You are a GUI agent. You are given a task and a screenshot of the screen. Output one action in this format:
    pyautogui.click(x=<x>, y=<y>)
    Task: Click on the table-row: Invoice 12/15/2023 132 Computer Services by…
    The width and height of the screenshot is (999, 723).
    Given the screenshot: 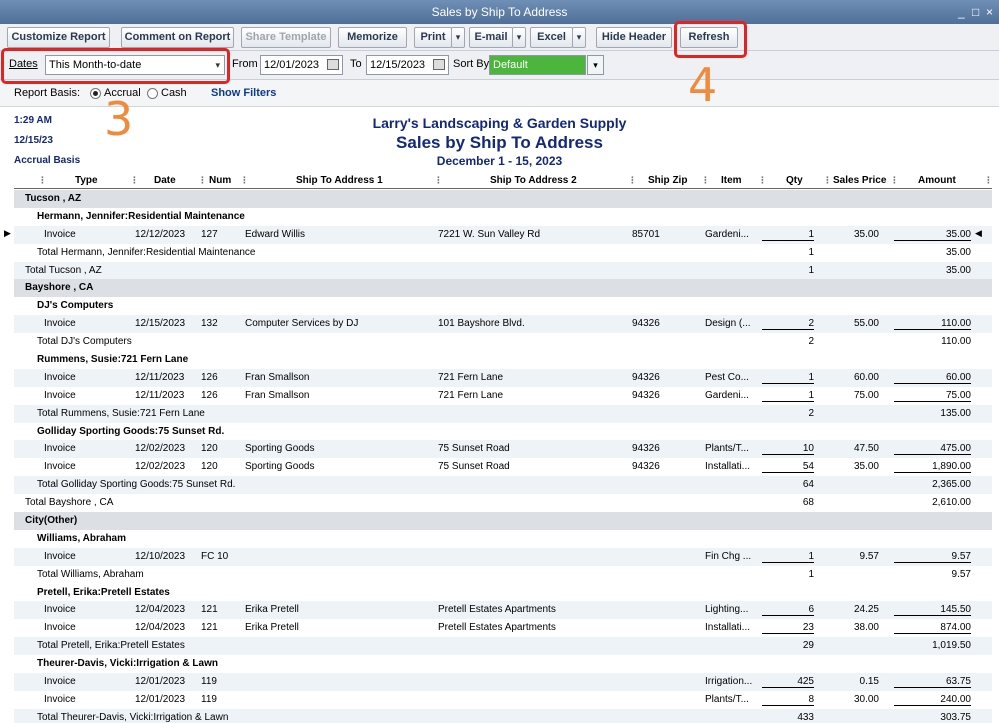 What is the action you would take?
    pyautogui.click(x=503, y=324)
    